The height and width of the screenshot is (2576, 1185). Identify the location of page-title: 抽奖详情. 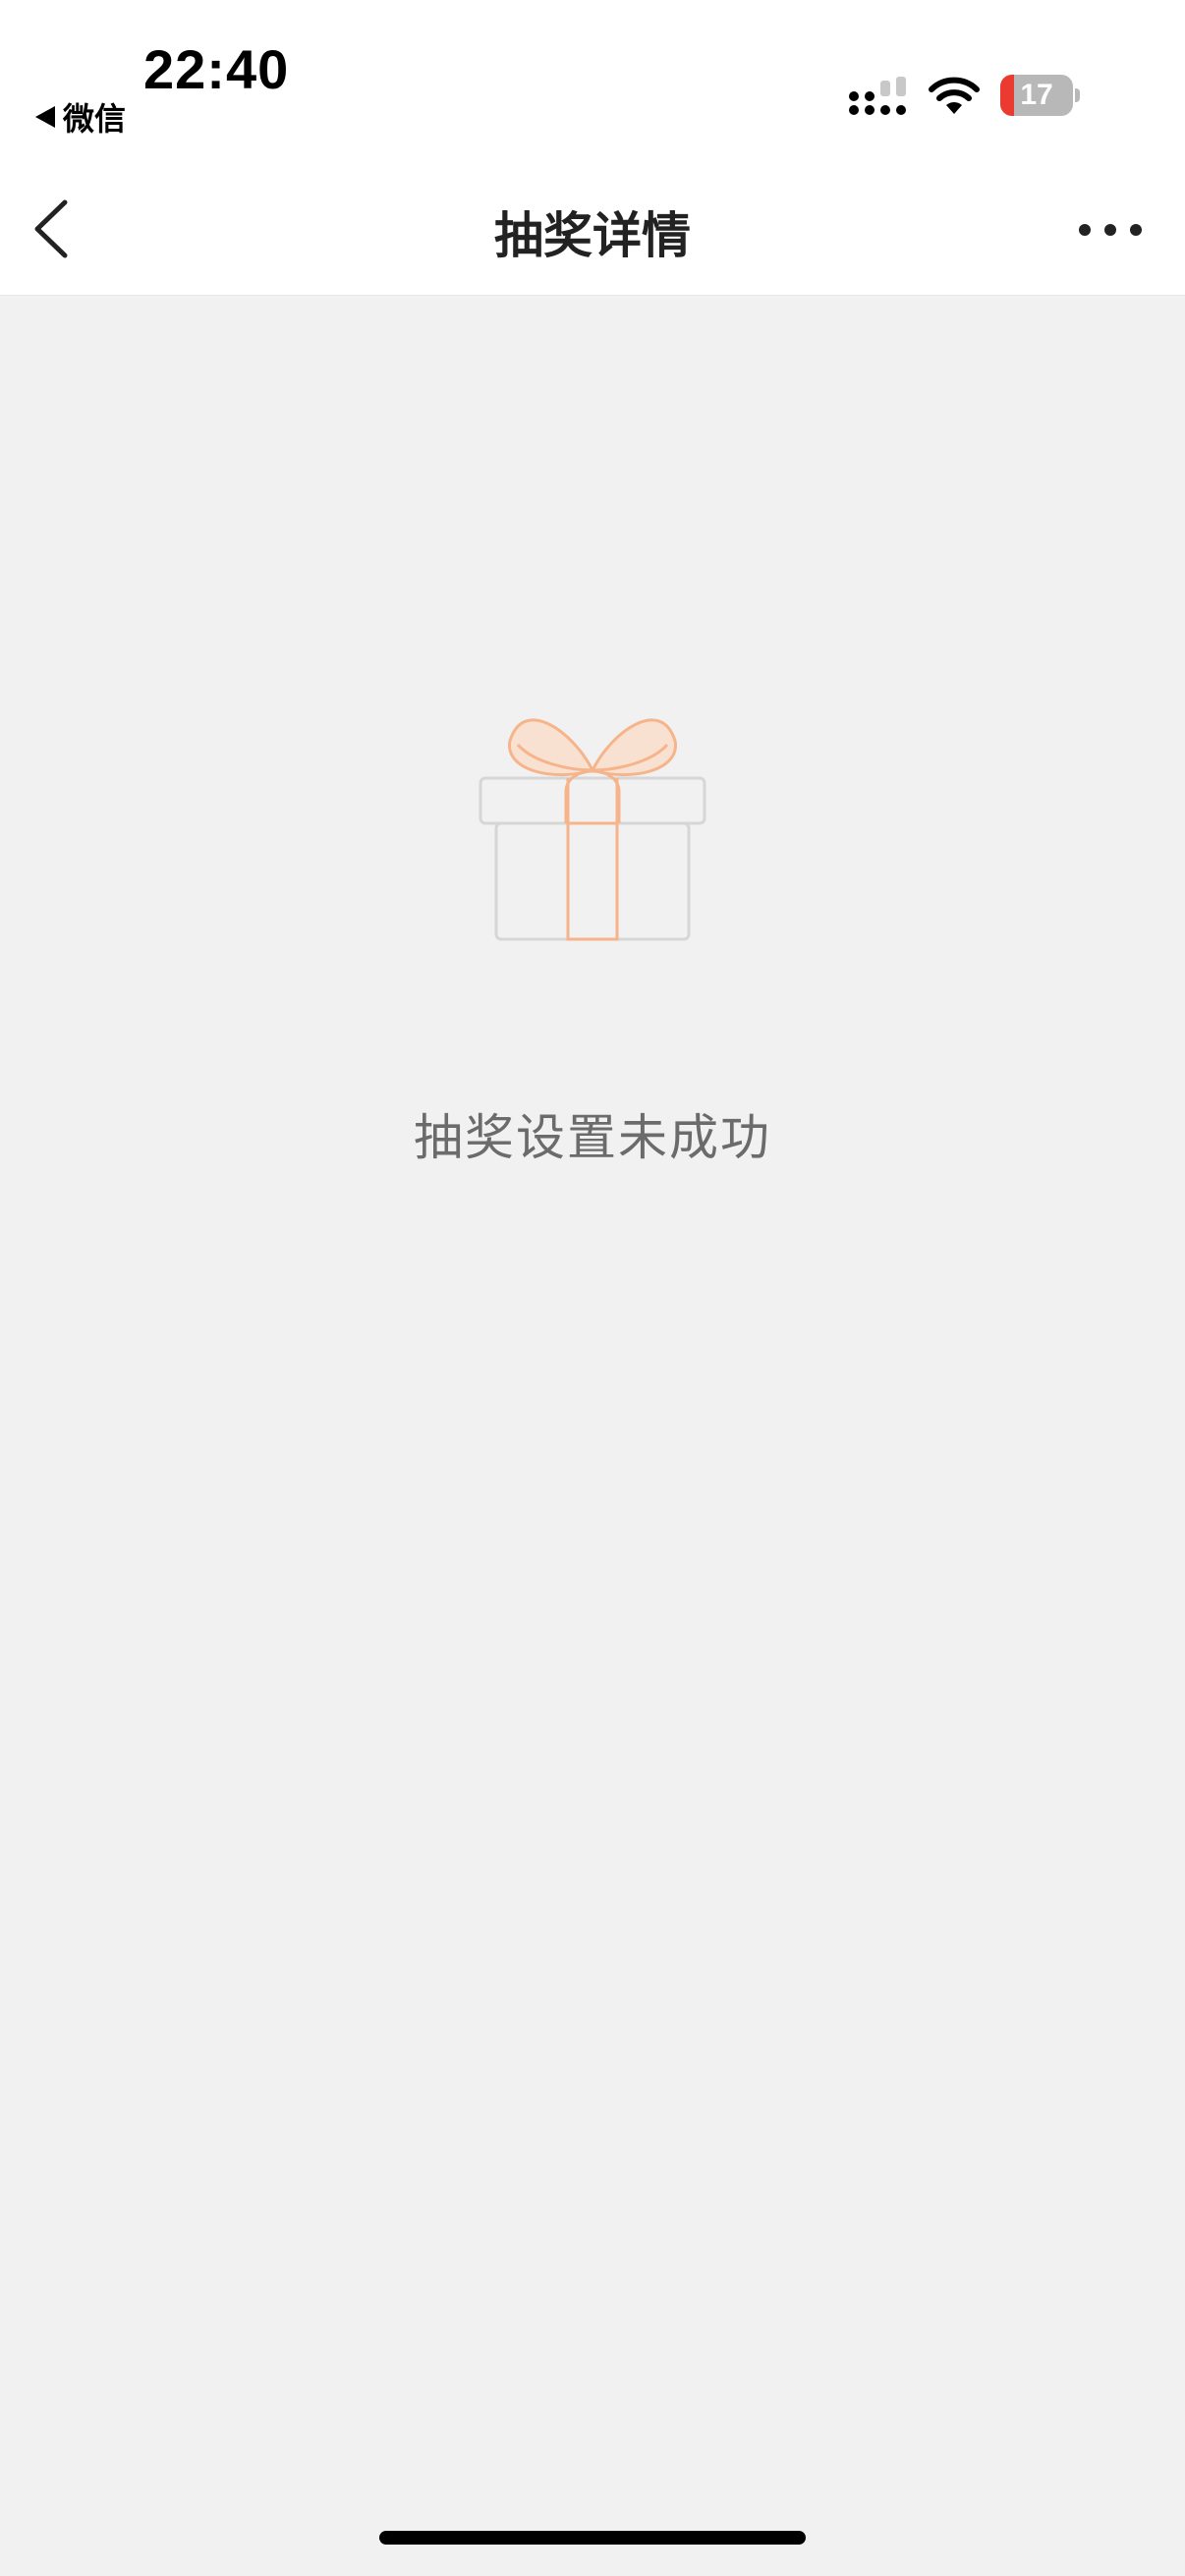
(592, 235).